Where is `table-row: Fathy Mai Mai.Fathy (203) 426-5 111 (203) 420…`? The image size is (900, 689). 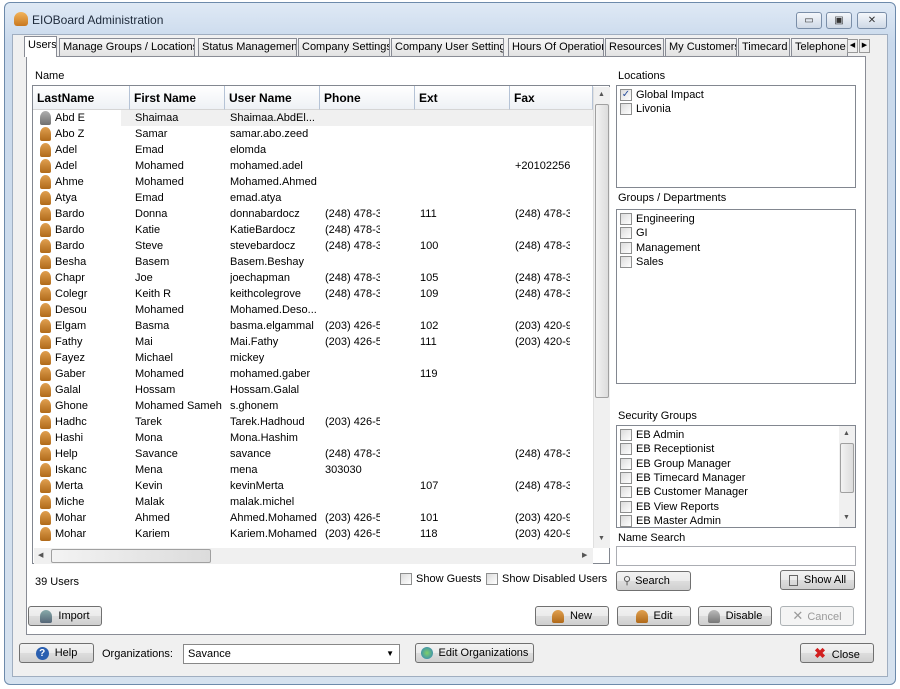
table-row: Fathy Mai Mai.Fathy (203) 426-5 111 (203) 420… is located at coordinates (313, 342).